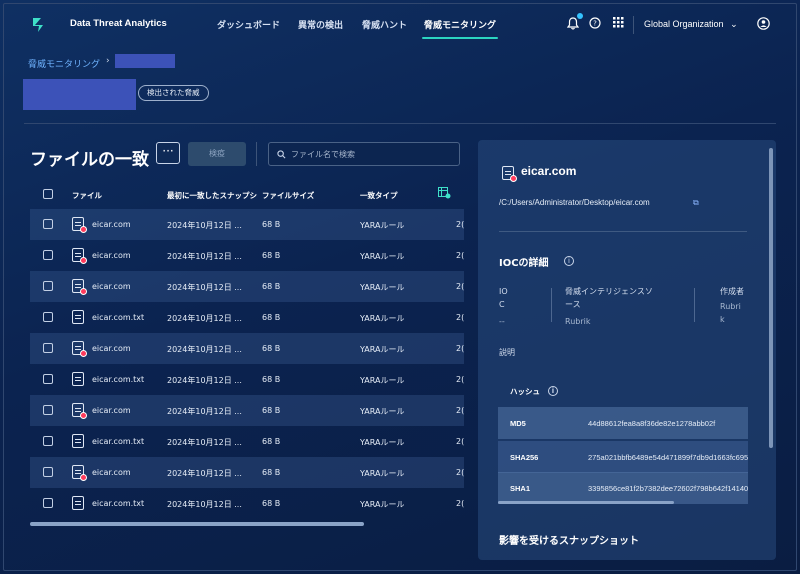 This screenshot has height=574, width=800. What do you see at coordinates (722, 319) in the screenshot?
I see `author-value-b: k` at bounding box center [722, 319].